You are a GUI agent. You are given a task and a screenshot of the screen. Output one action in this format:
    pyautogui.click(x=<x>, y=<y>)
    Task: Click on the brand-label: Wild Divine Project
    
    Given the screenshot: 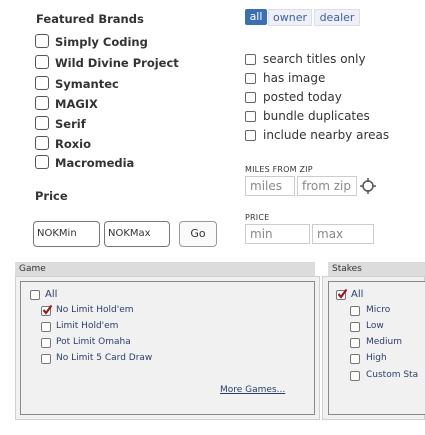 What is the action you would take?
    pyautogui.click(x=117, y=63)
    